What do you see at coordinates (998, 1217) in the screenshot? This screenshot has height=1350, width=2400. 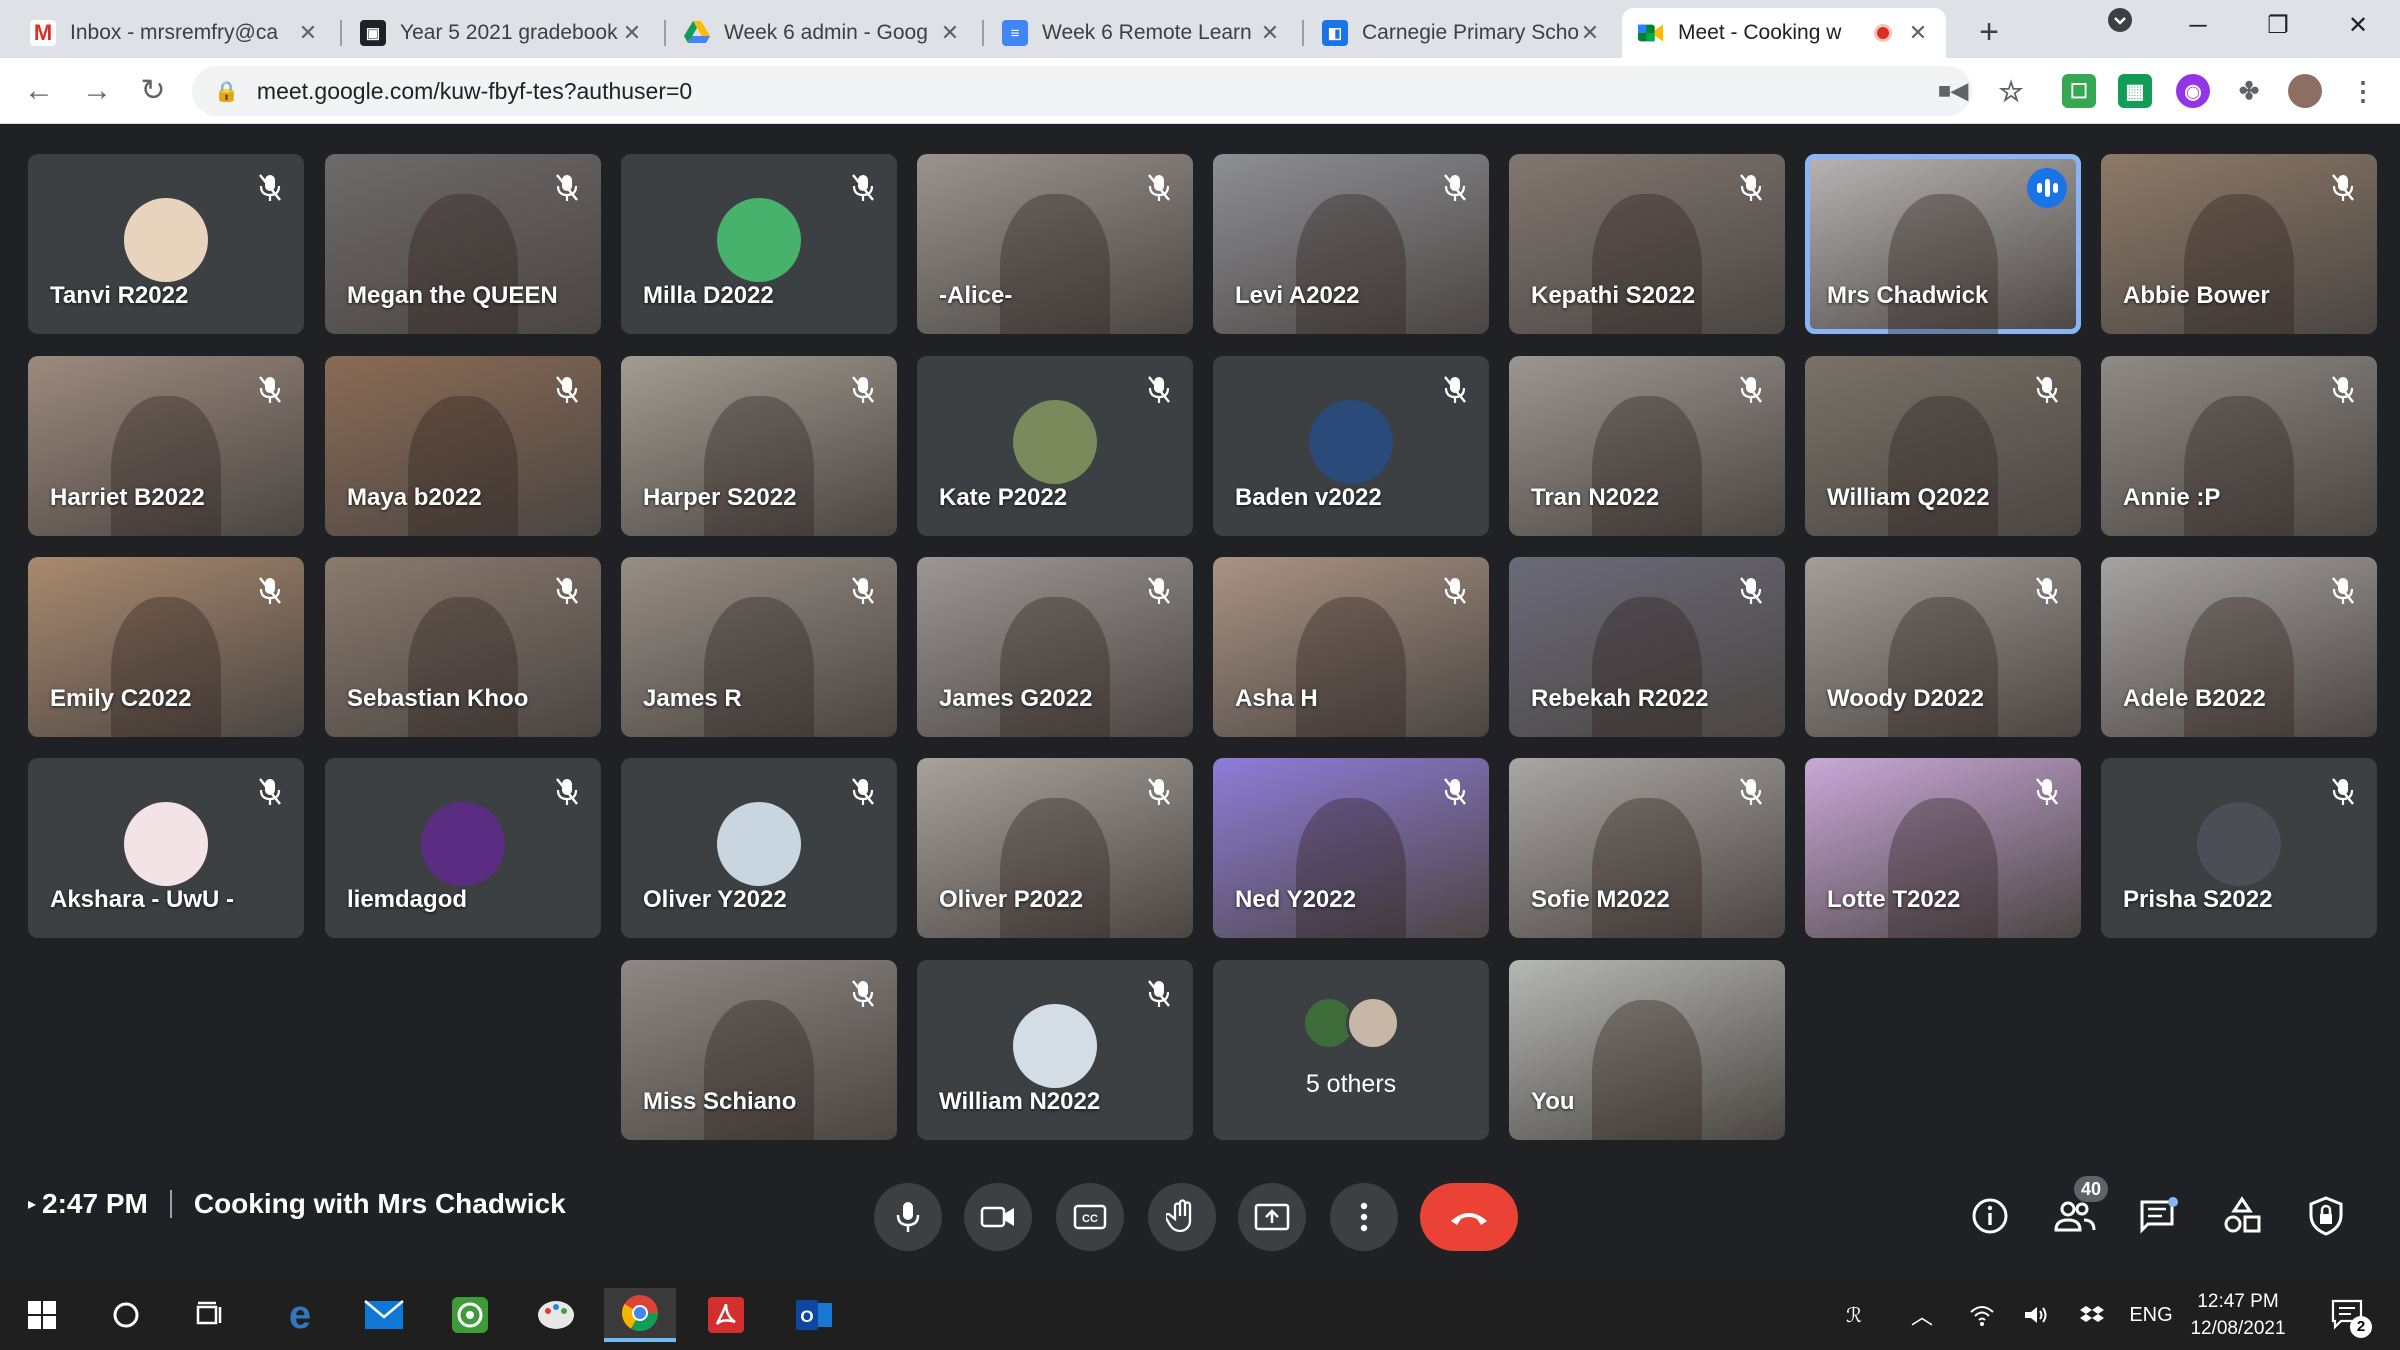 I see `camera-button` at bounding box center [998, 1217].